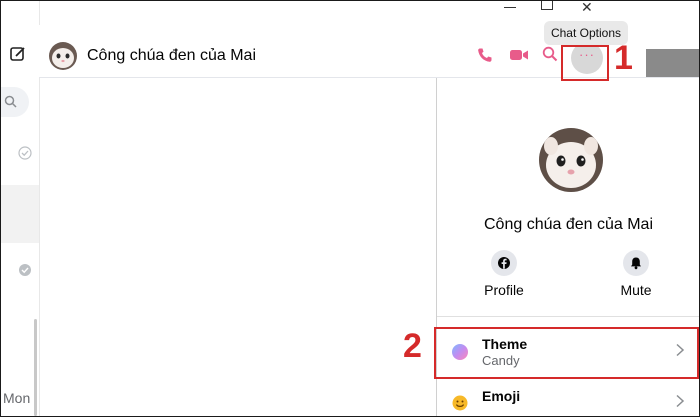 The height and width of the screenshot is (417, 700). Describe the element at coordinates (568, 224) in the screenshot. I see `panel-contact-name: Công chúa đen của Mai` at that location.